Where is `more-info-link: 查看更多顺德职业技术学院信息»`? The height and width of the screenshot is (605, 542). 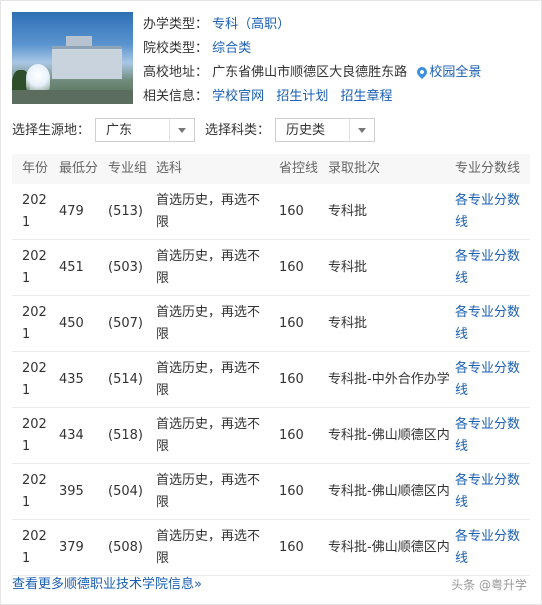 more-info-link: 查看更多顺德职业技术学院信息» is located at coordinates (107, 582).